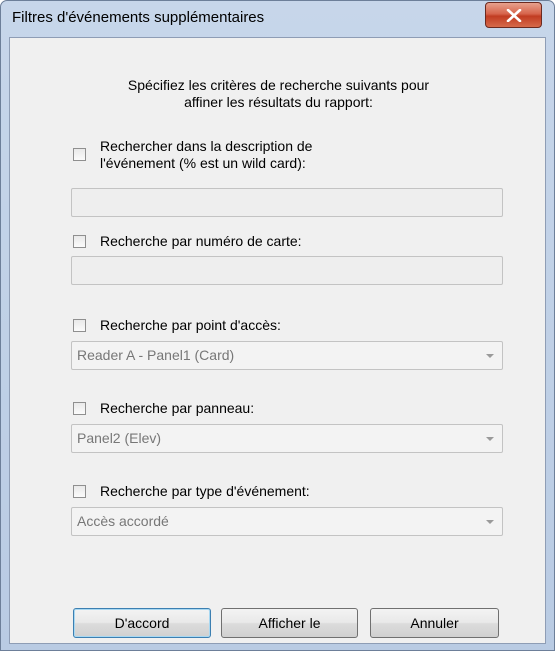 The image size is (555, 651). Describe the element at coordinates (434, 623) in the screenshot. I see `cancel-button: Annuler` at that location.